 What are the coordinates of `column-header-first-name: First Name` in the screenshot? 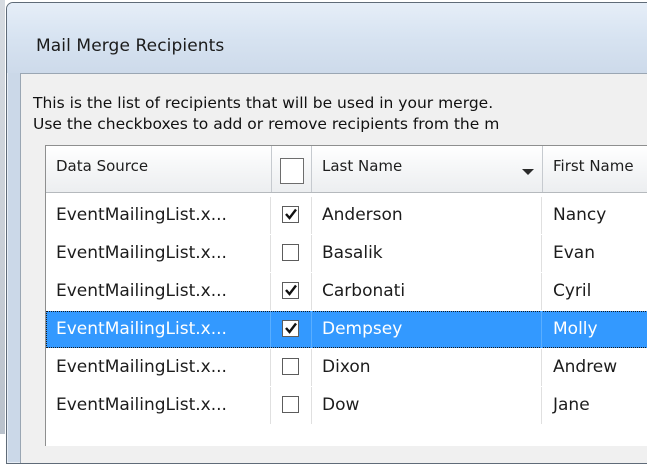 It's located at (595, 169).